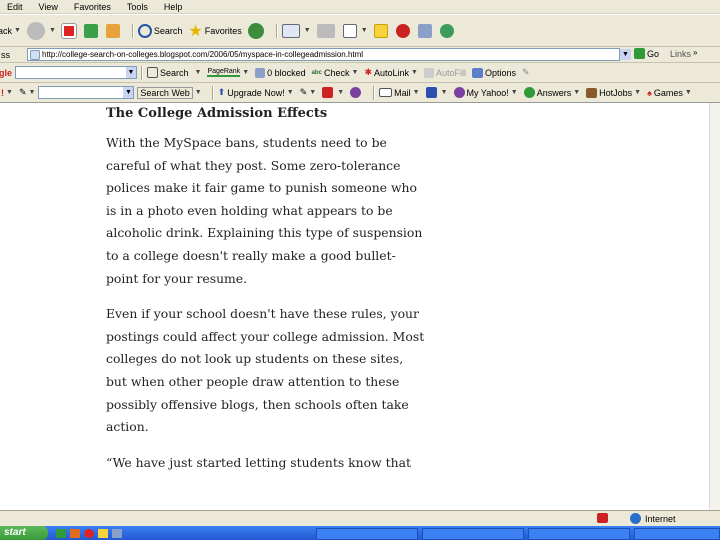 This screenshot has width=720, height=540. What do you see at coordinates (113, 30) in the screenshot?
I see `home-button` at bounding box center [113, 30].